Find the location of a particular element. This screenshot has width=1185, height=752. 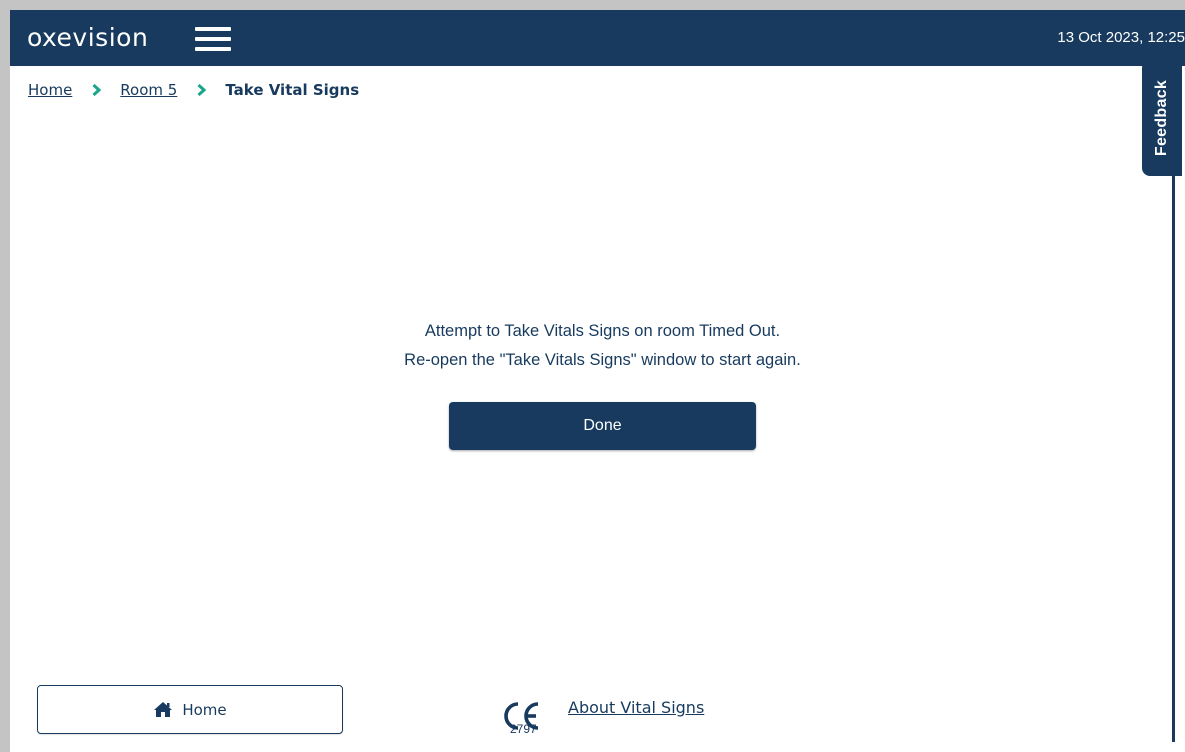

about-vital-signs-link: About Vital Signs is located at coordinates (636, 707).